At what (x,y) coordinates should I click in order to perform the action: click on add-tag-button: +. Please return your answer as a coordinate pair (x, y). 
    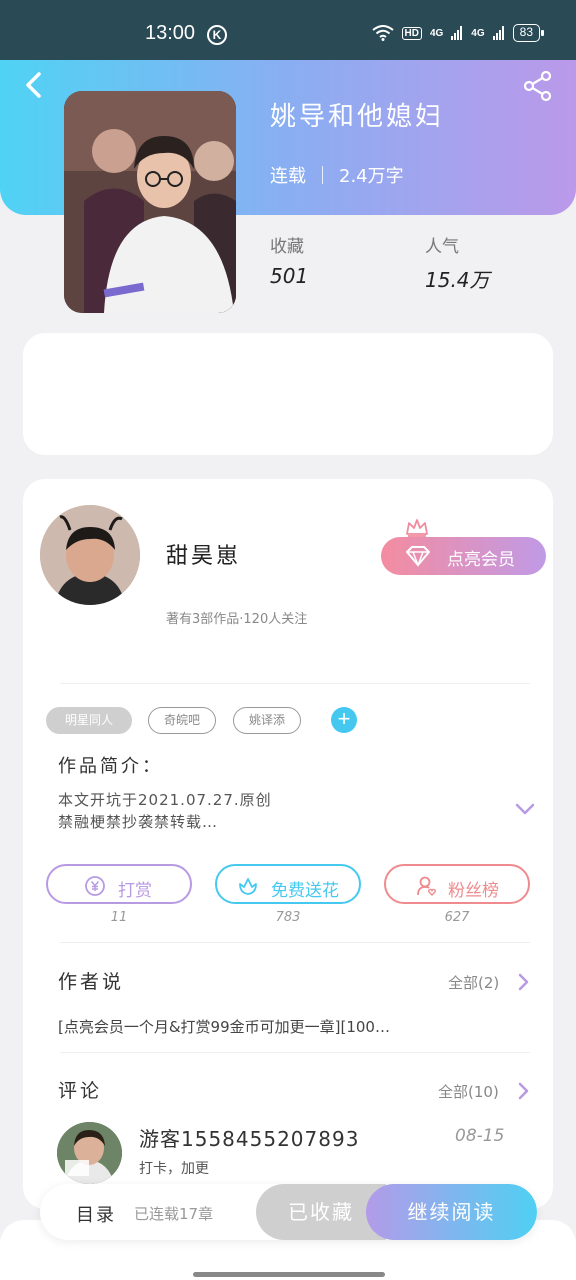
    Looking at the image, I should click on (344, 720).